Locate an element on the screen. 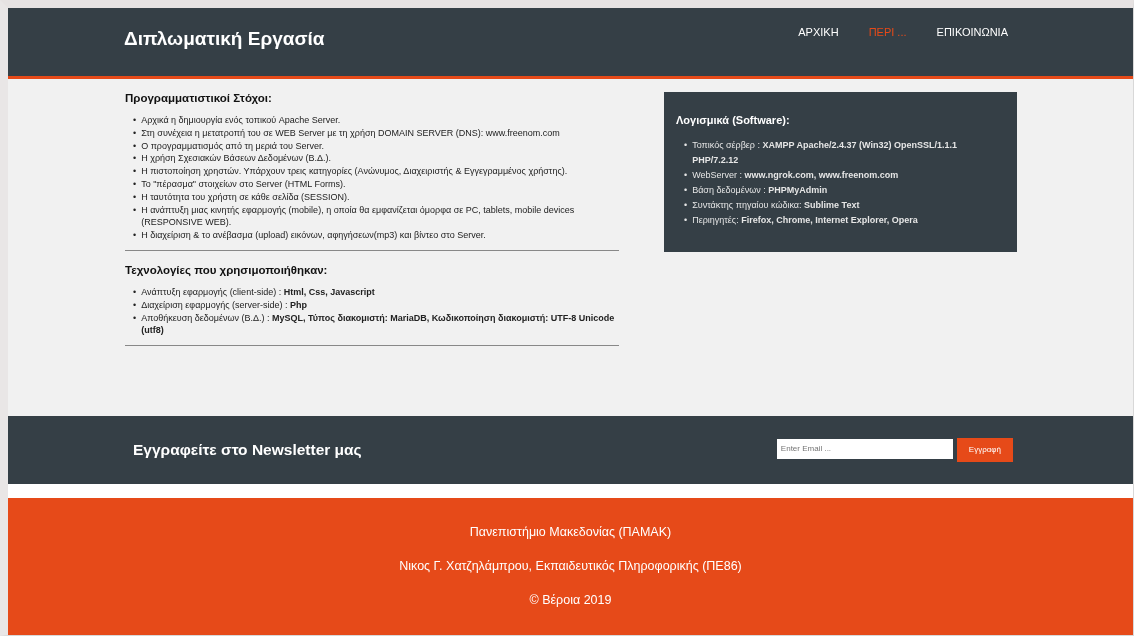  footer-text: Πανεπιστήμιο Μακεδονίας (ΠΑΜΑΚ) is located at coordinates (570, 532).